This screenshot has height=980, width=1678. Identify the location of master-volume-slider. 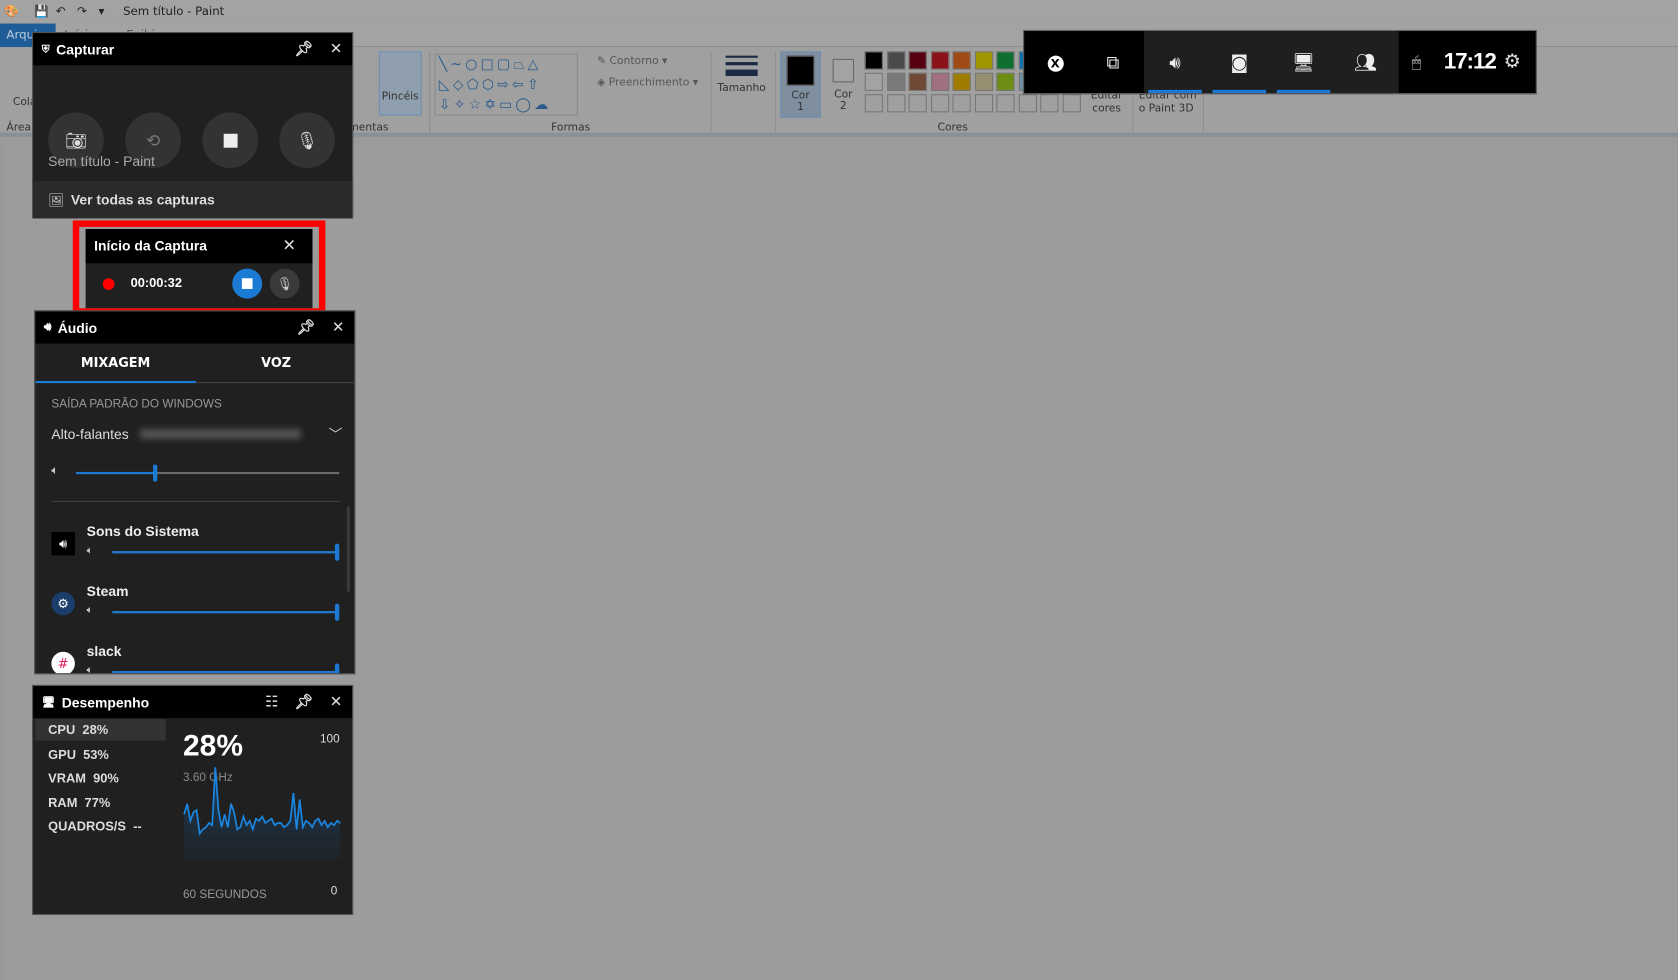
(207, 473).